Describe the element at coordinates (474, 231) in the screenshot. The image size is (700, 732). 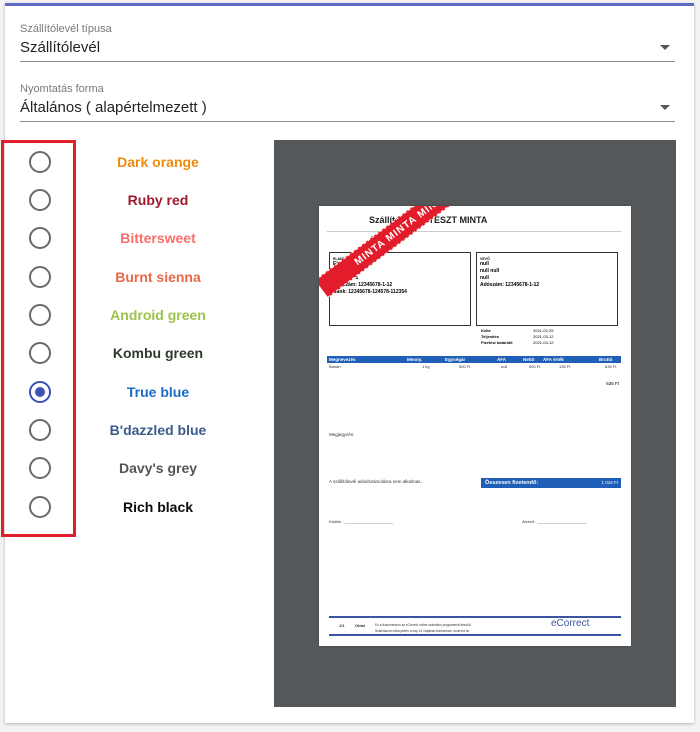
I see `divider` at that location.